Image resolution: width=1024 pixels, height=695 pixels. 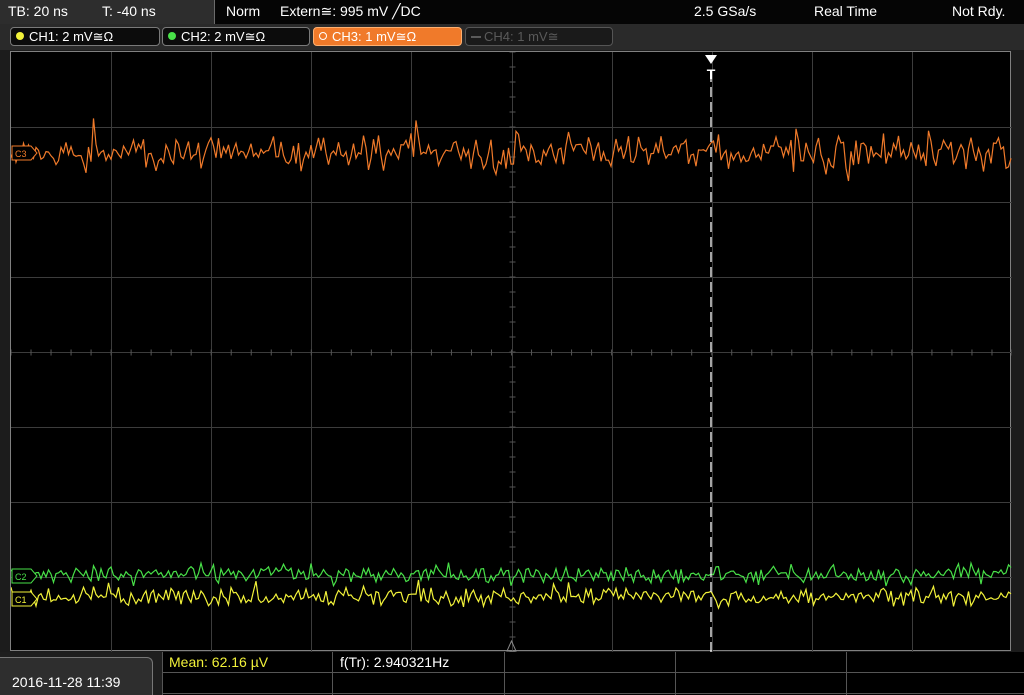 What do you see at coordinates (21, 154) in the screenshot?
I see `ch3-marker-label: C3` at bounding box center [21, 154].